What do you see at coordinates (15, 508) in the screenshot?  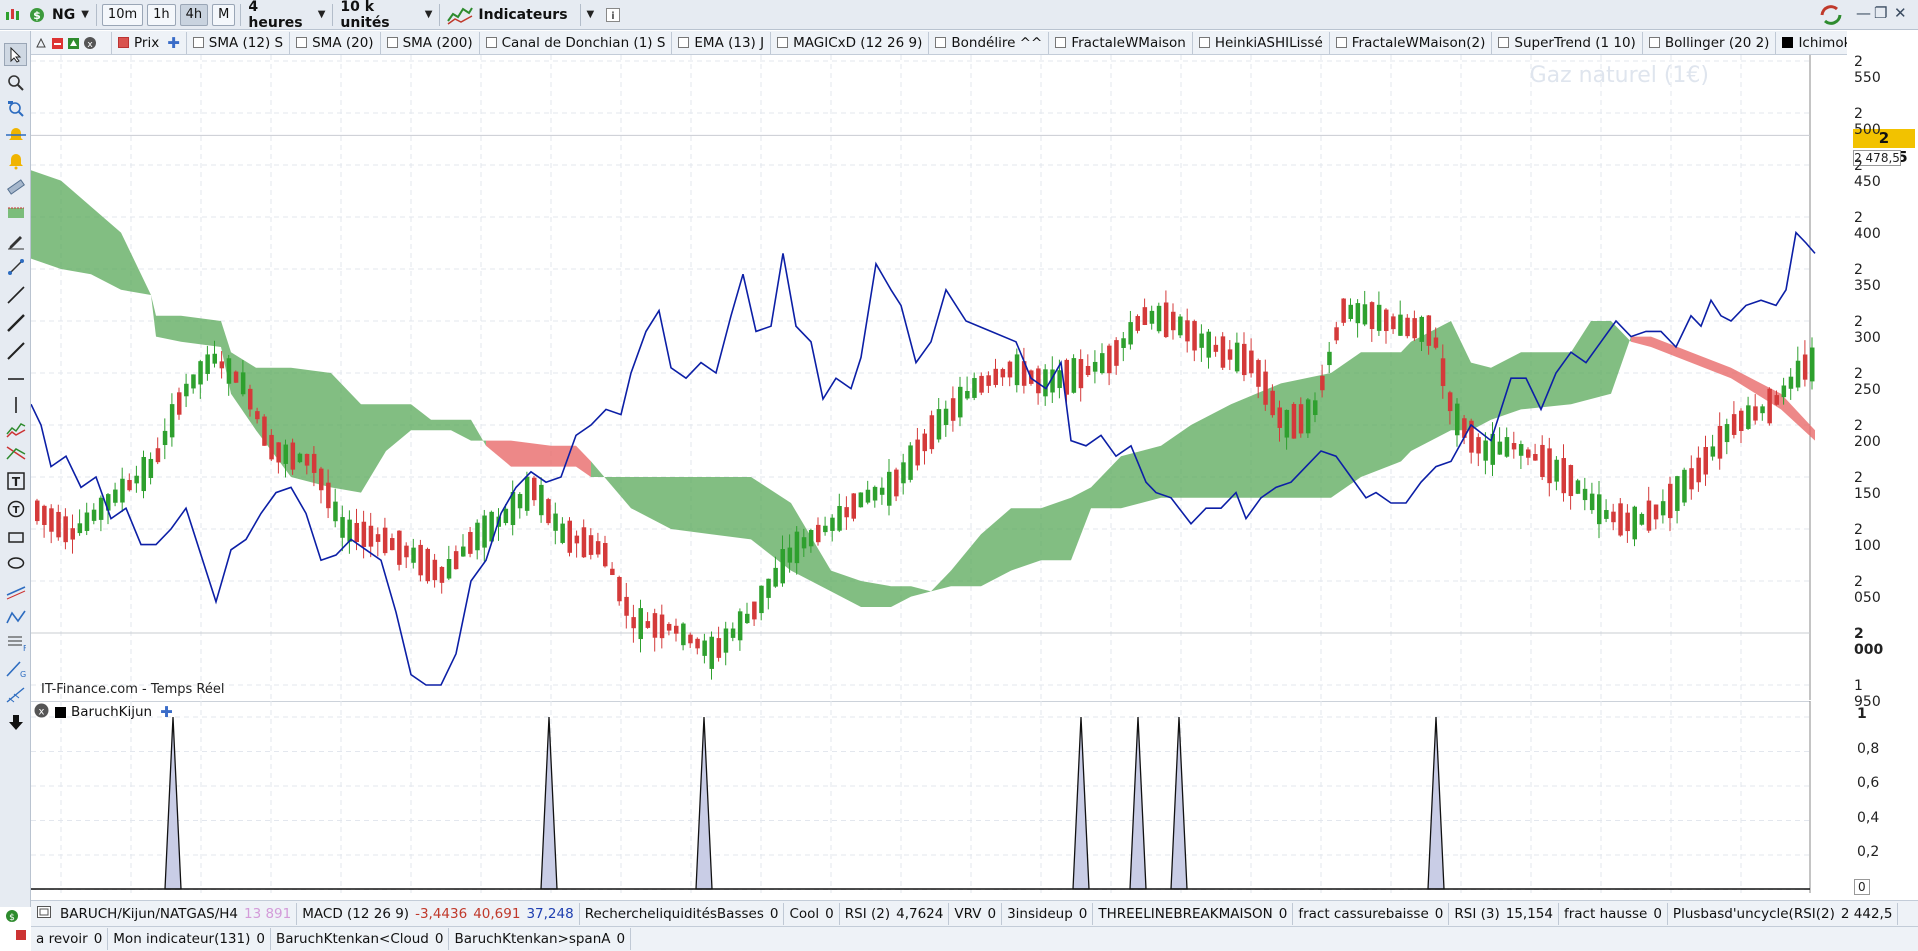 I see `text-bubble-icon: T` at bounding box center [15, 508].